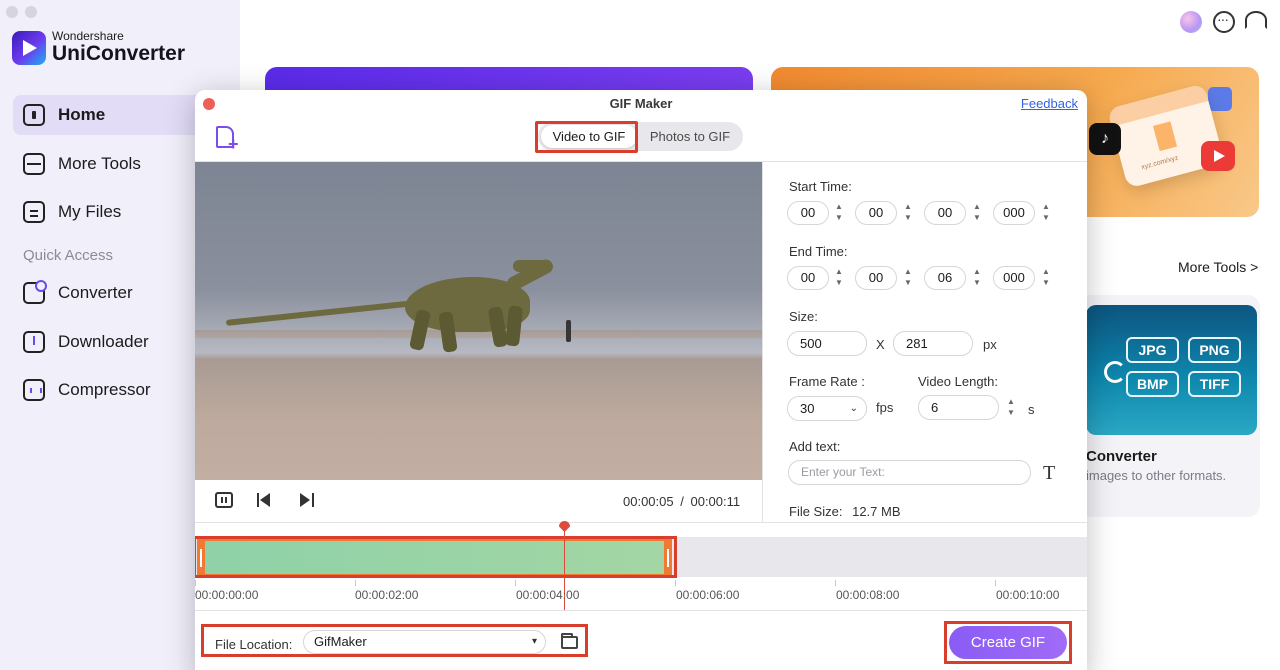 This screenshot has width=1280, height=670. What do you see at coordinates (224, 500) in the screenshot?
I see `pause-icon` at bounding box center [224, 500].